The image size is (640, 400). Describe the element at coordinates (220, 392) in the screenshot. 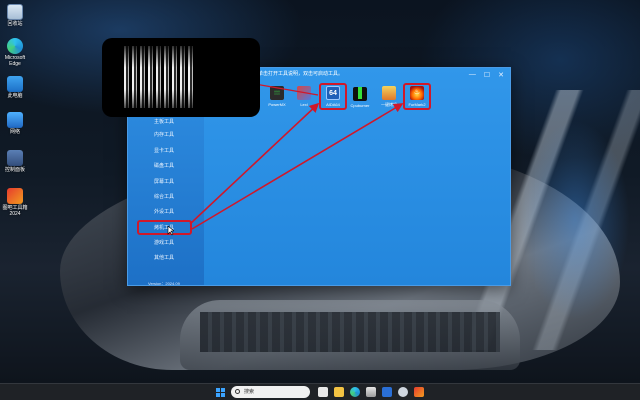

I see `windows-start-icon` at that location.